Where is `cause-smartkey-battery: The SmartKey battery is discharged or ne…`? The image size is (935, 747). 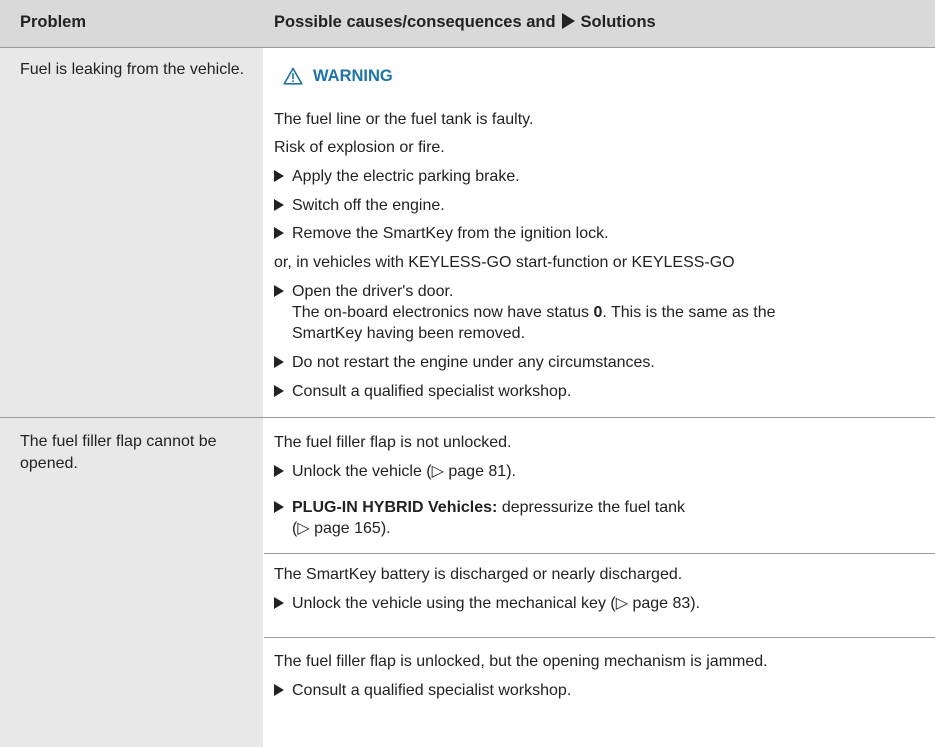 cause-smartkey-battery: The SmartKey battery is discharged or ne… is located at coordinates (478, 574).